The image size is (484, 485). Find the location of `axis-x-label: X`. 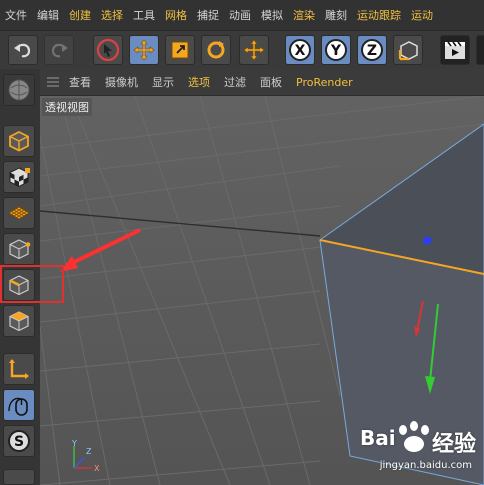

axis-x-label: X is located at coordinates (300, 51).